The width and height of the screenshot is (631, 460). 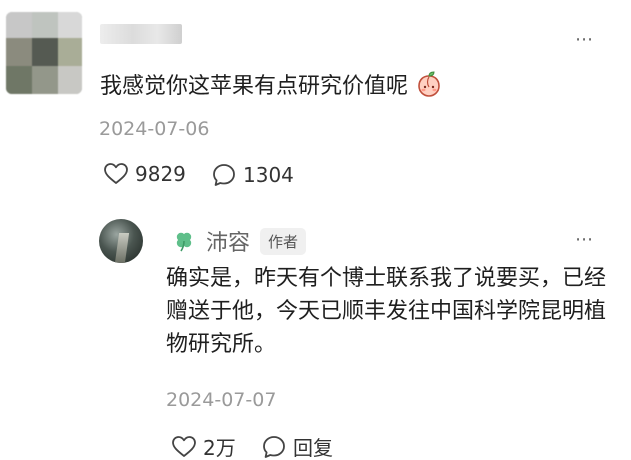 I want to click on reply-count-button: 1304, so click(x=252, y=175).